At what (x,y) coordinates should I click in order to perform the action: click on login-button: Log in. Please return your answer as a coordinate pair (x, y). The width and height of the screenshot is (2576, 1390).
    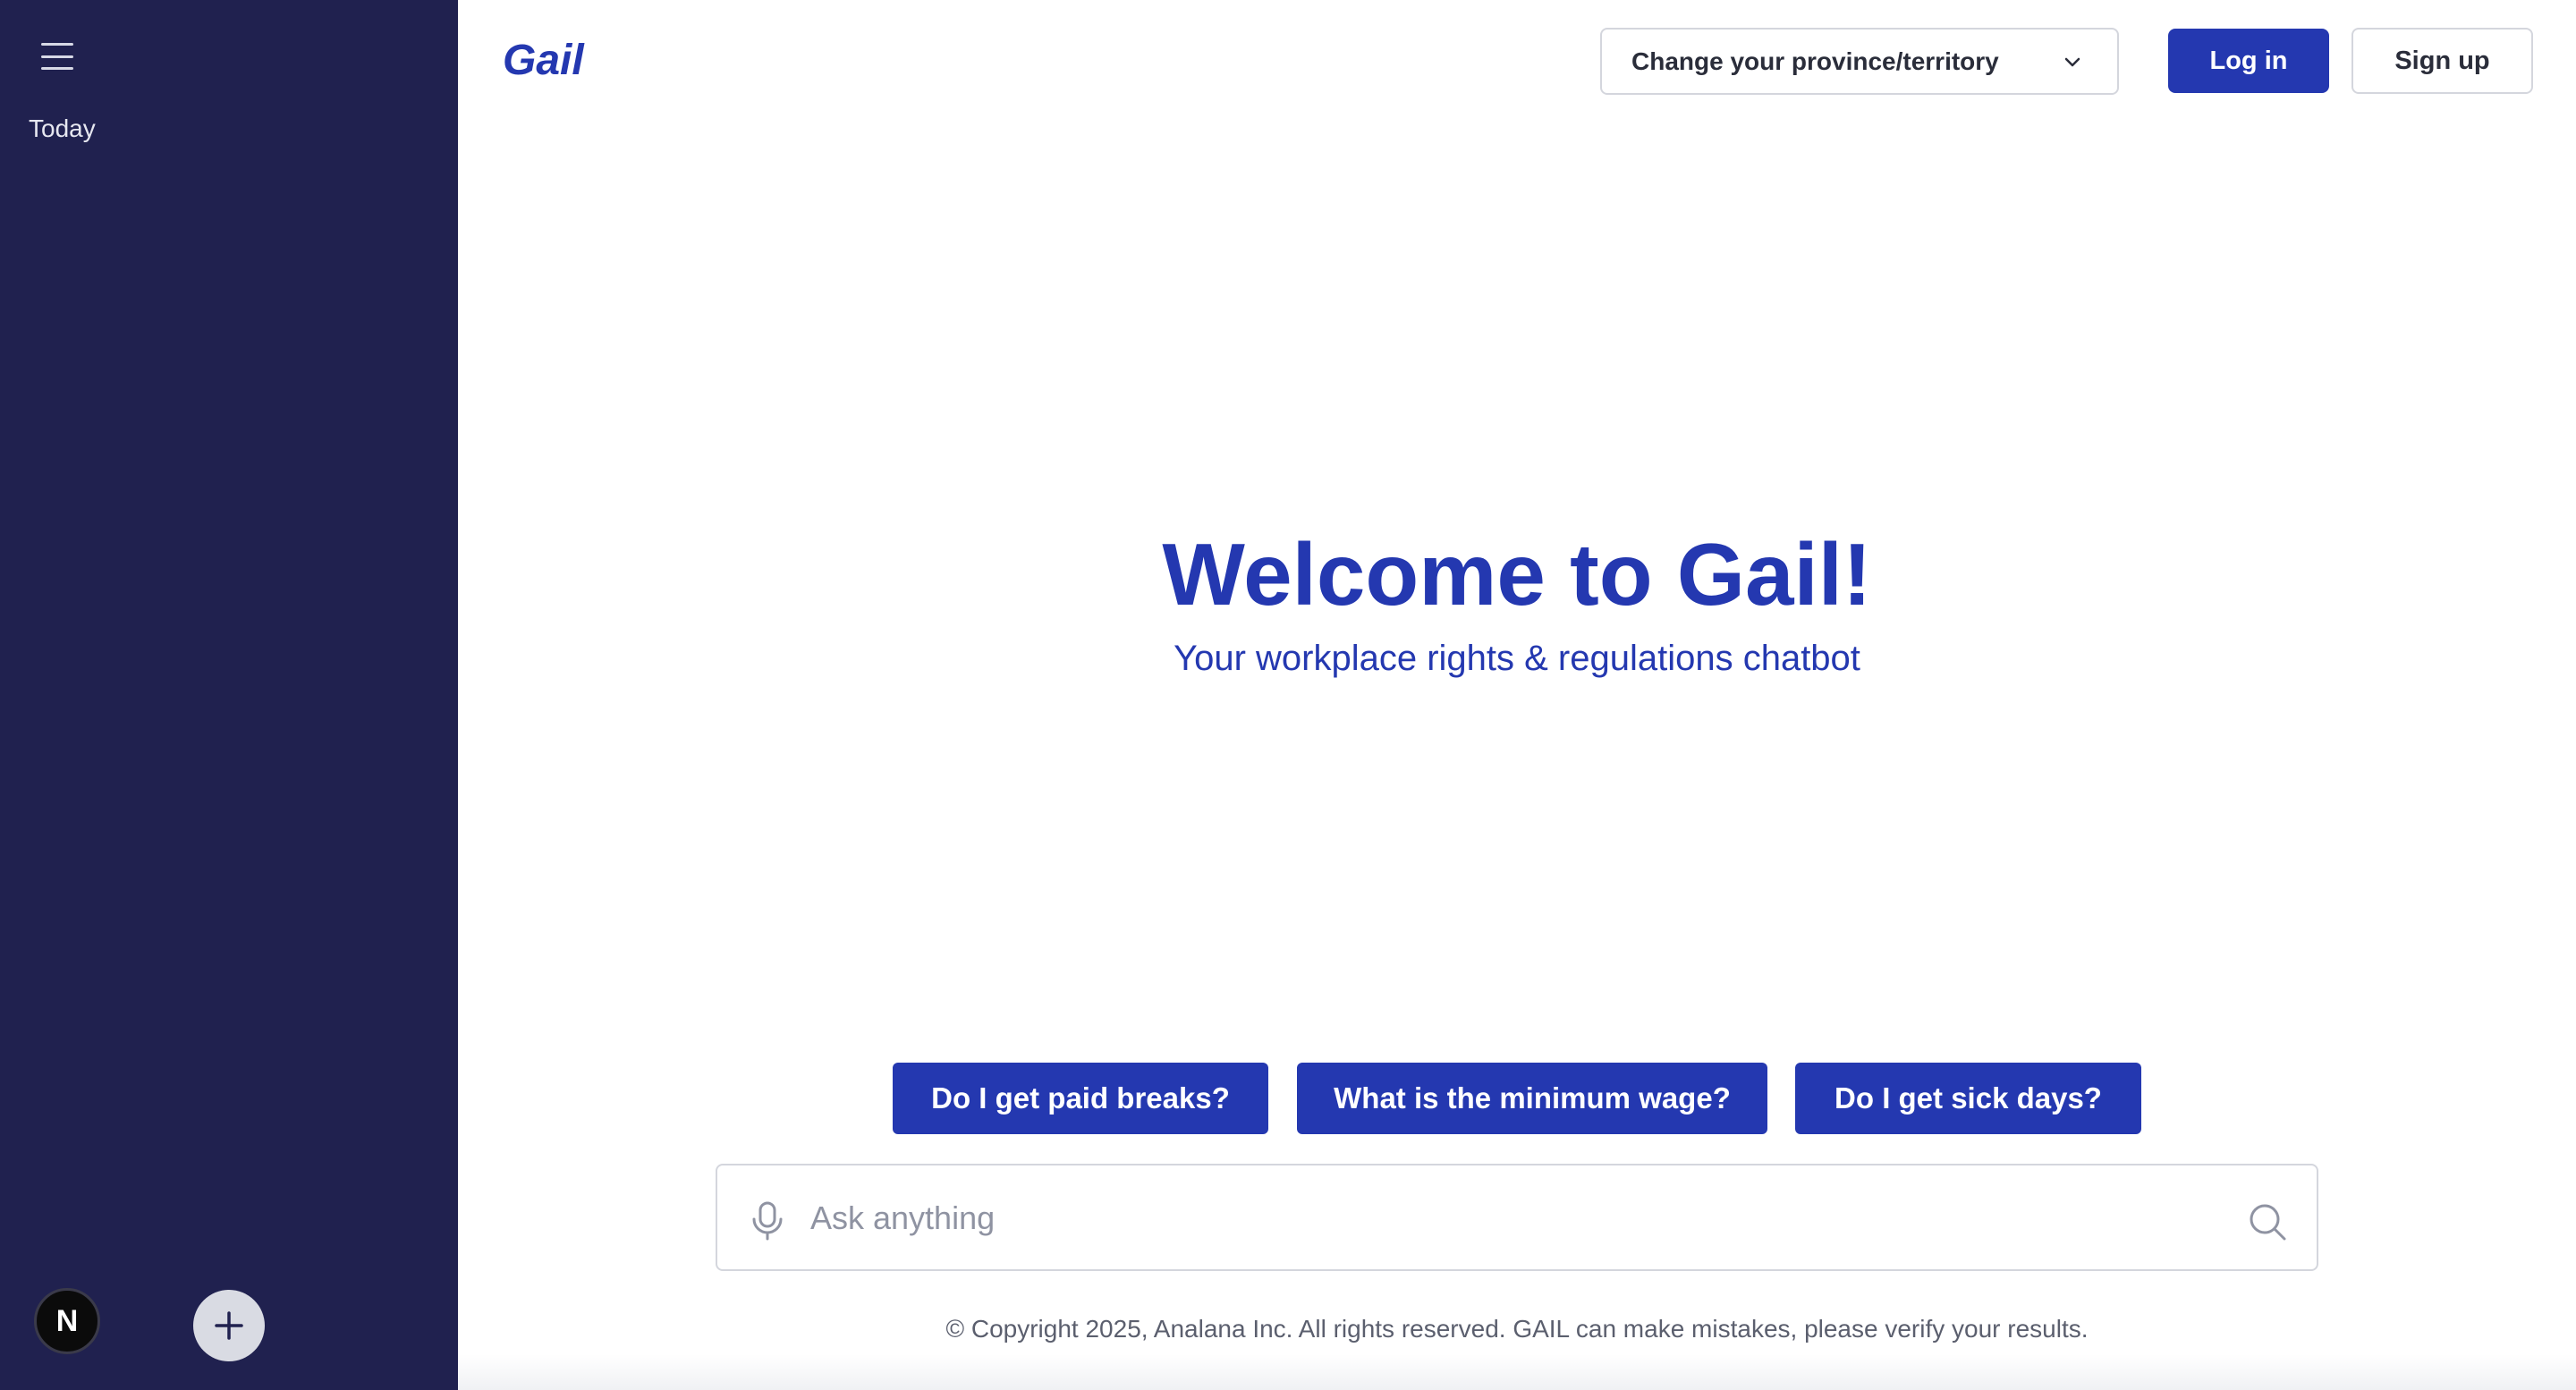
    Looking at the image, I should click on (2248, 61).